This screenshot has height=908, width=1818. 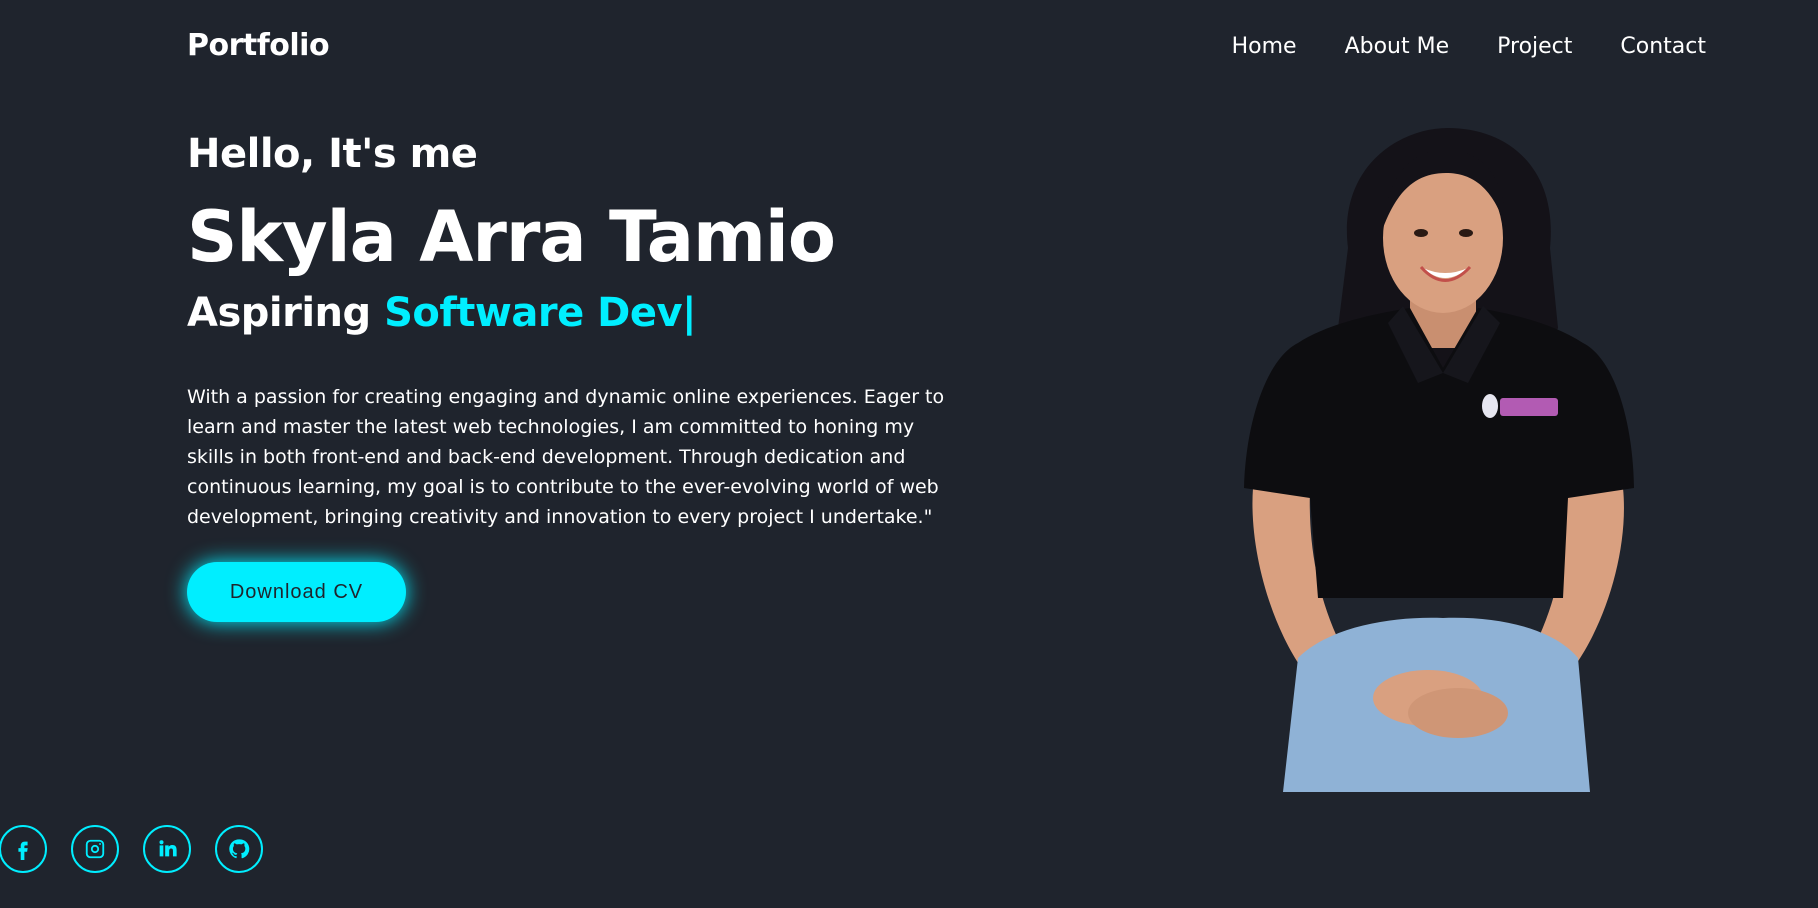 I want to click on role-prefix: Aspiring, so click(x=279, y=313).